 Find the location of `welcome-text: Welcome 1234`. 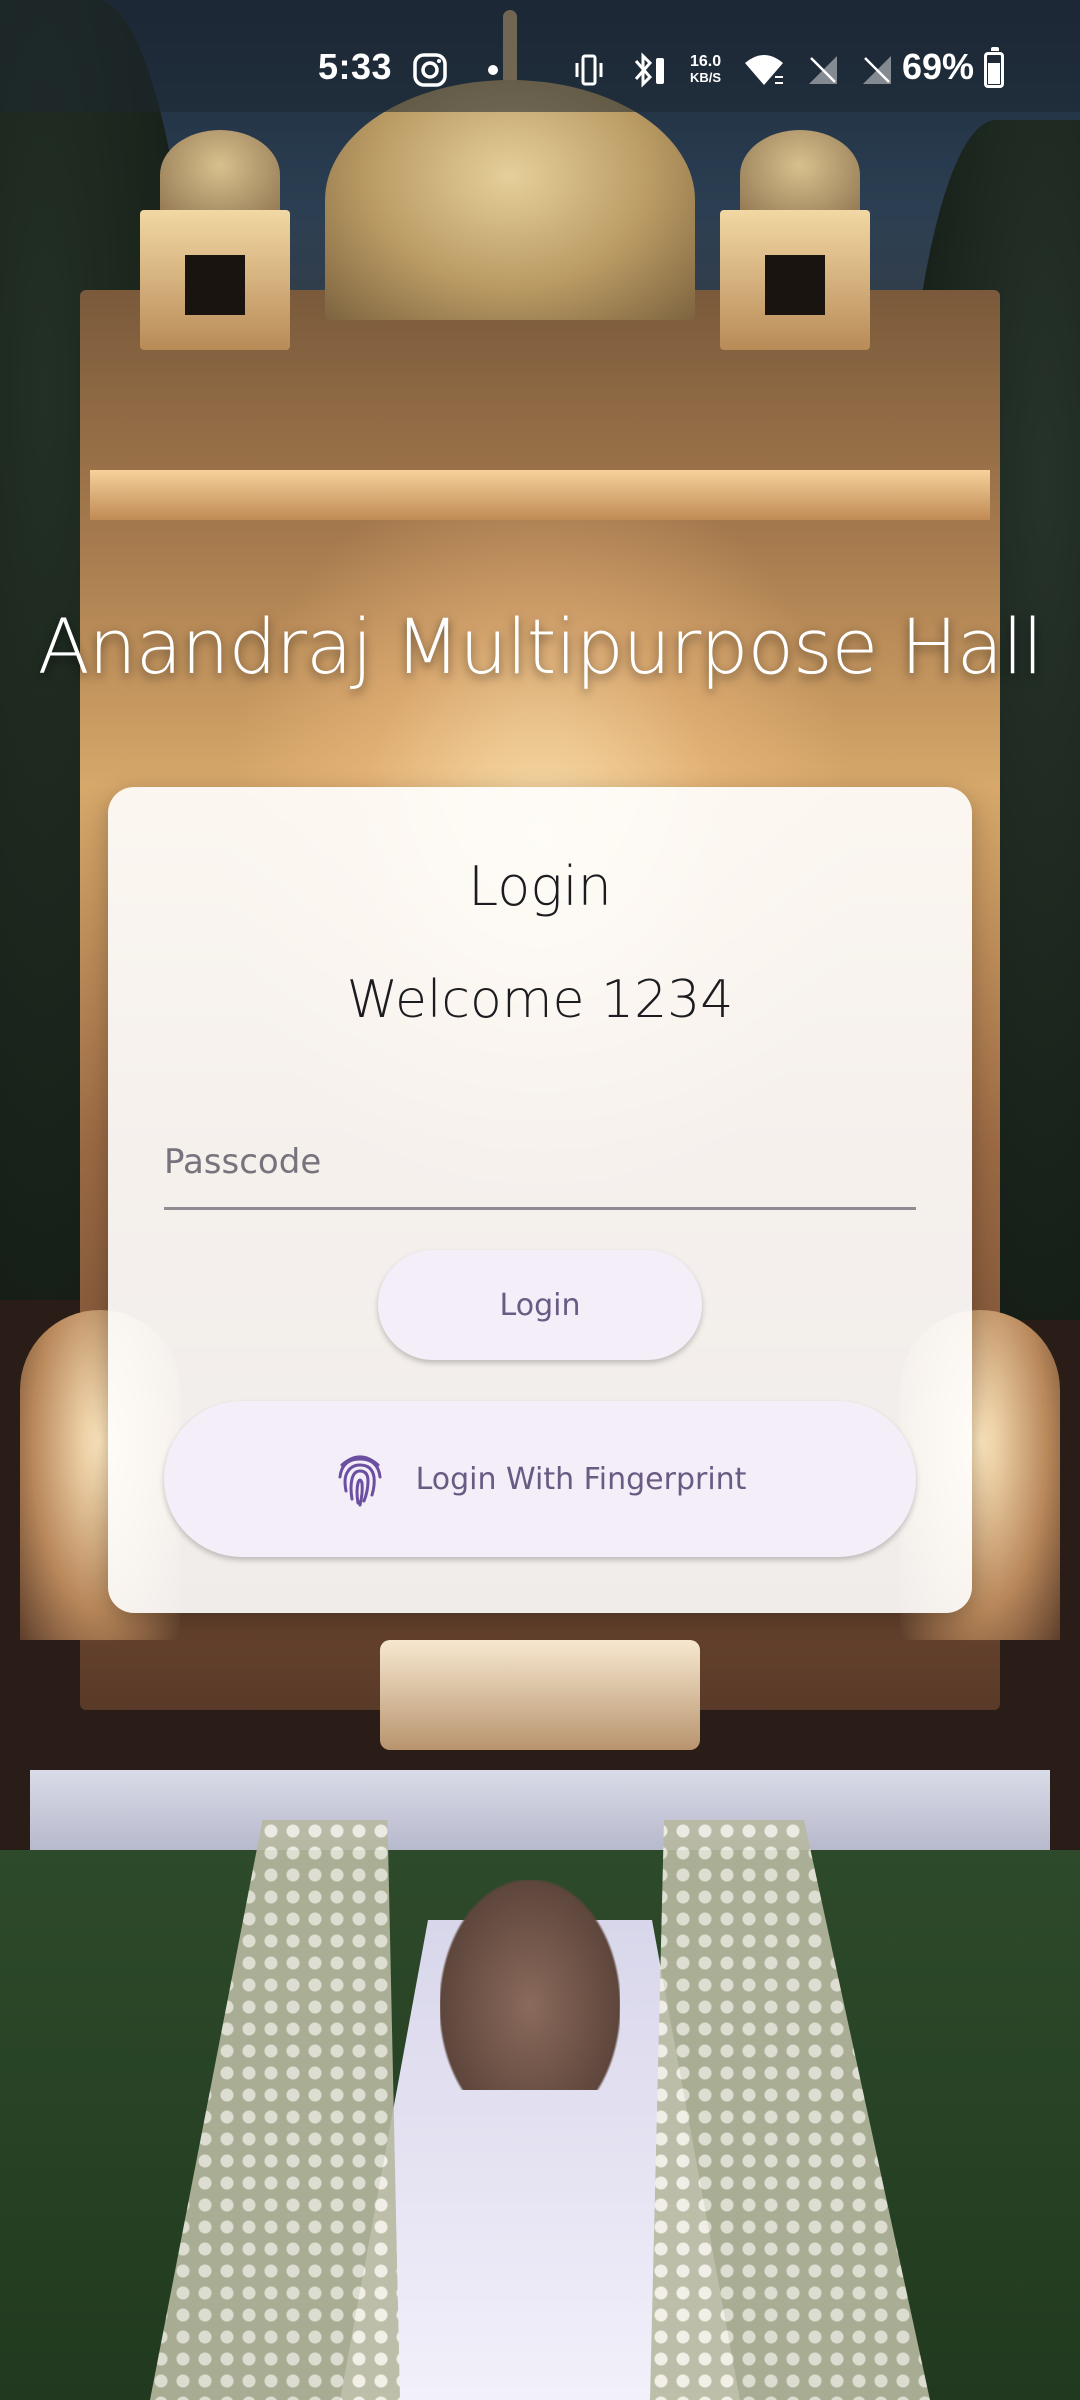

welcome-text: Welcome 1234 is located at coordinates (540, 1000).